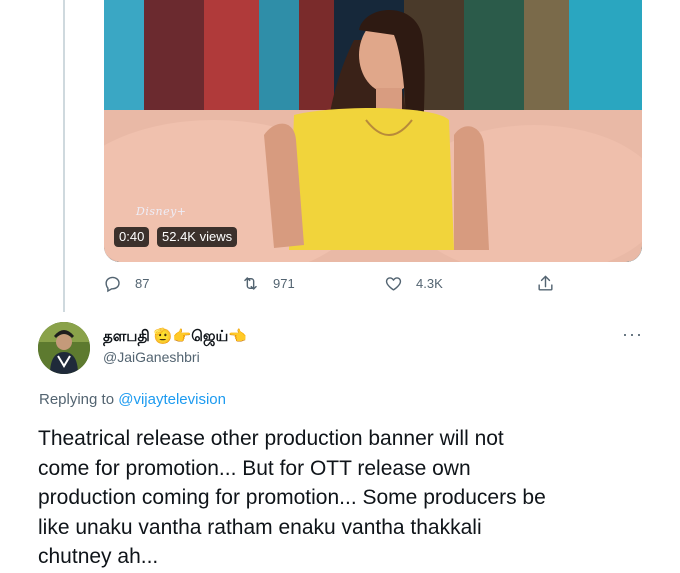  I want to click on video-views-badge: 52.4K views, so click(197, 237).